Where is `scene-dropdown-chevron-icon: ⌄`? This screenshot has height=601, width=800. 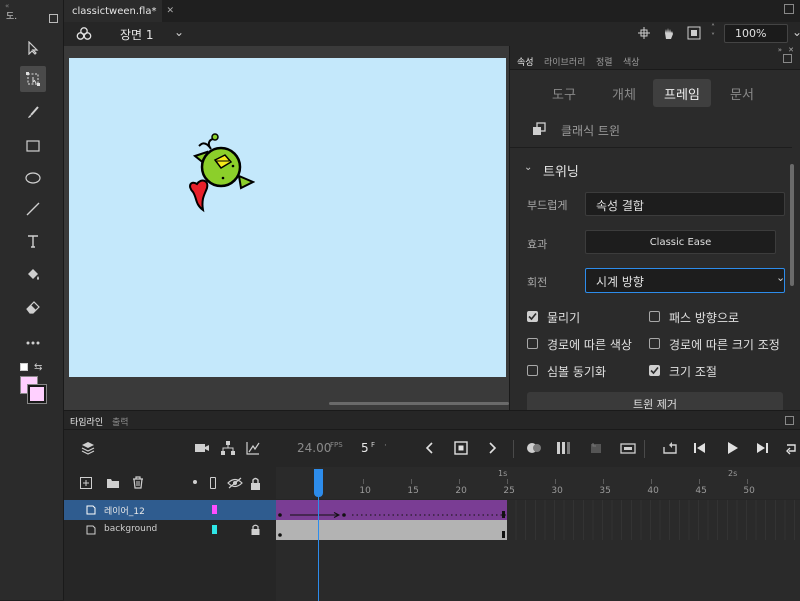
scene-dropdown-chevron-icon: ⌄ is located at coordinates (179, 32).